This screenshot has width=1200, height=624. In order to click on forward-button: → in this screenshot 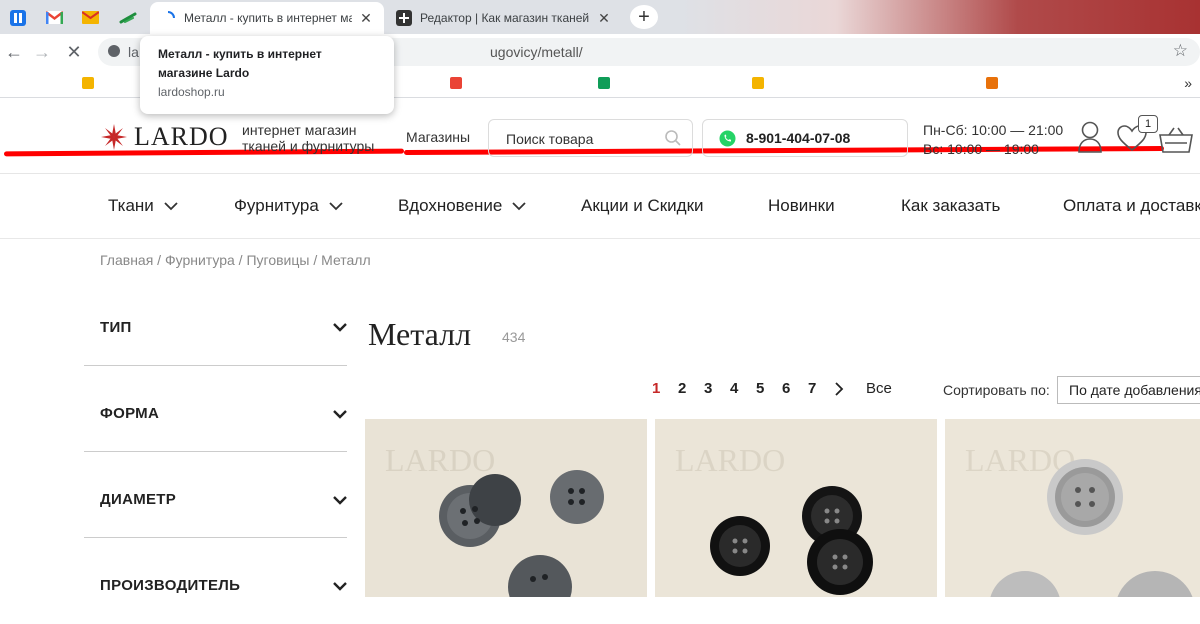, I will do `click(42, 52)`.